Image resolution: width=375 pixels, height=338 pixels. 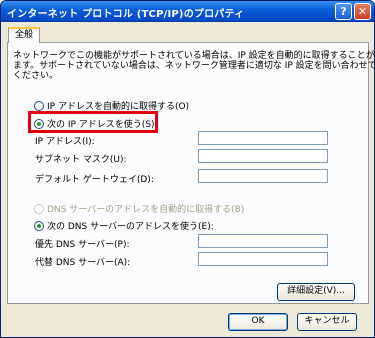 I want to click on dns-manual-radio, so click(x=39, y=225).